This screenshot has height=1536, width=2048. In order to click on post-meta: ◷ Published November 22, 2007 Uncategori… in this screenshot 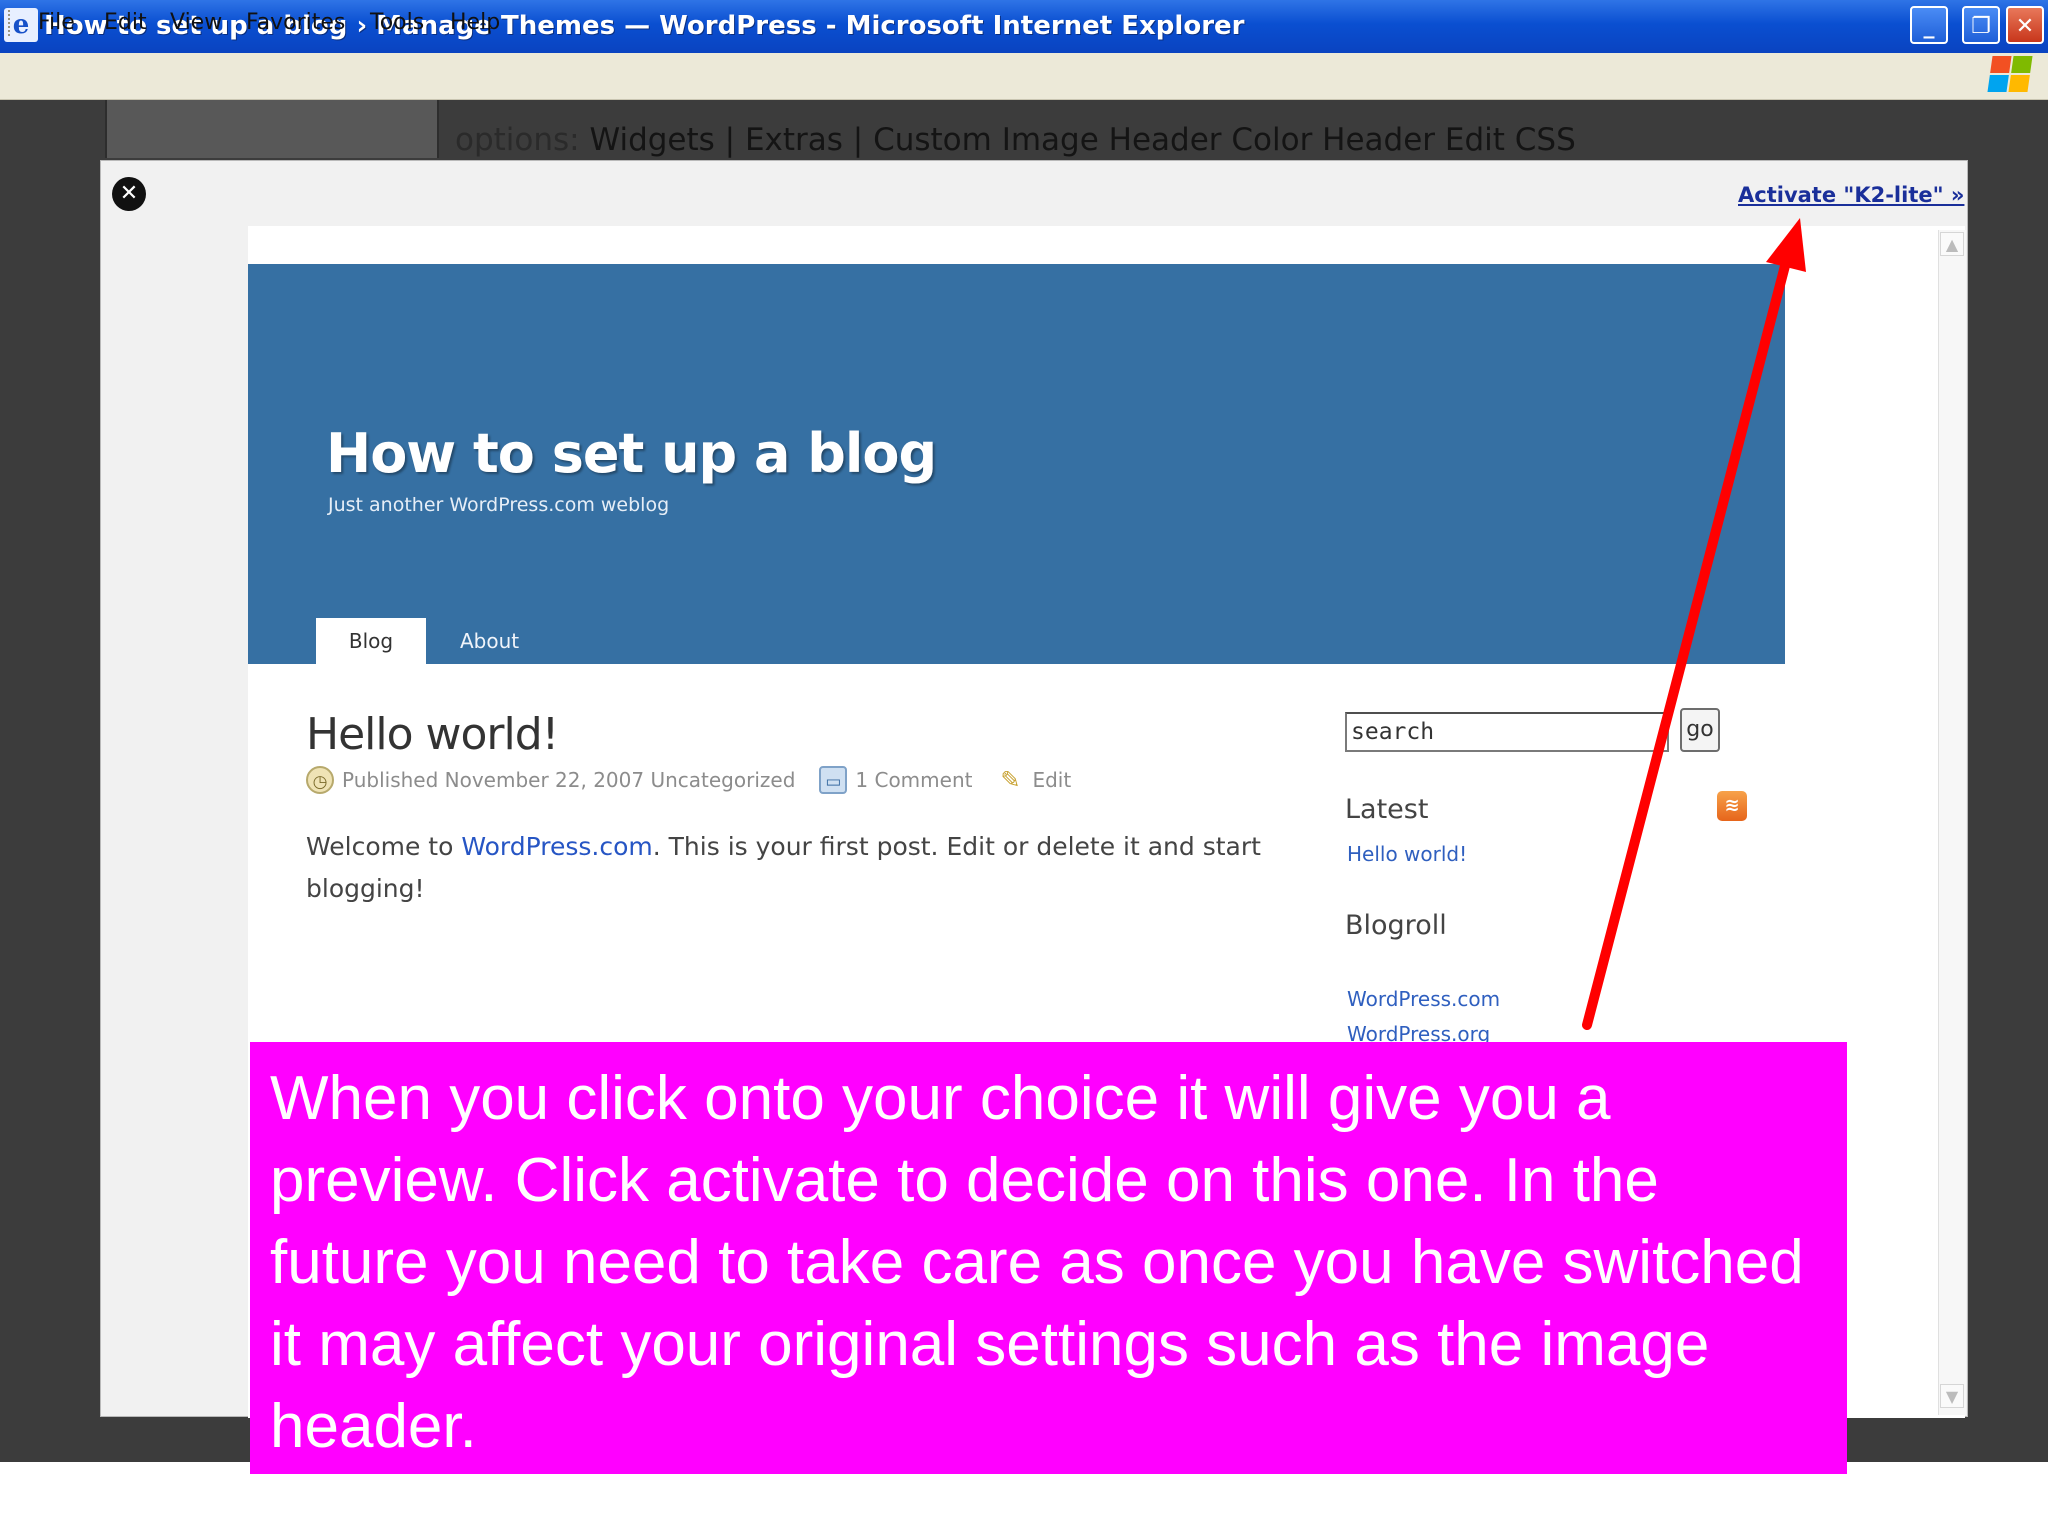, I will do `click(688, 780)`.